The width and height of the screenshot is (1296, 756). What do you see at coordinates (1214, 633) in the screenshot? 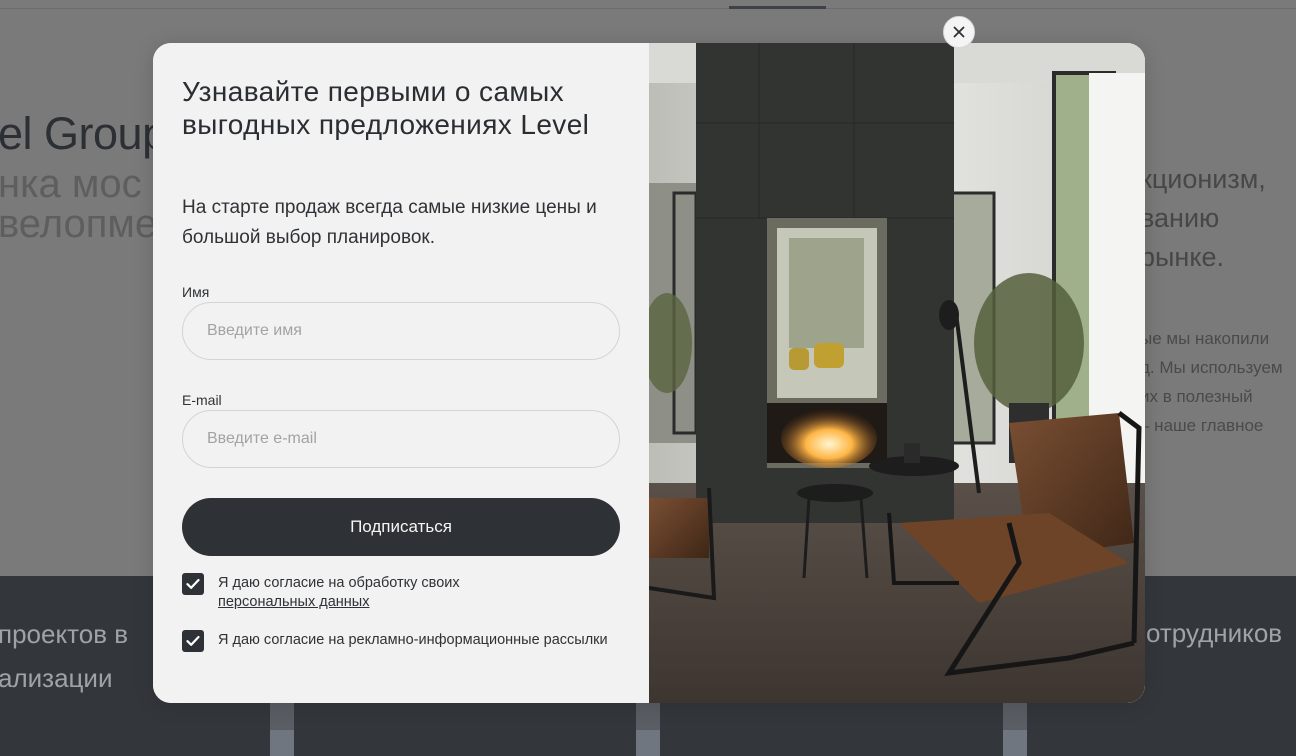
I see `stat-employees-label: отрудников` at bounding box center [1214, 633].